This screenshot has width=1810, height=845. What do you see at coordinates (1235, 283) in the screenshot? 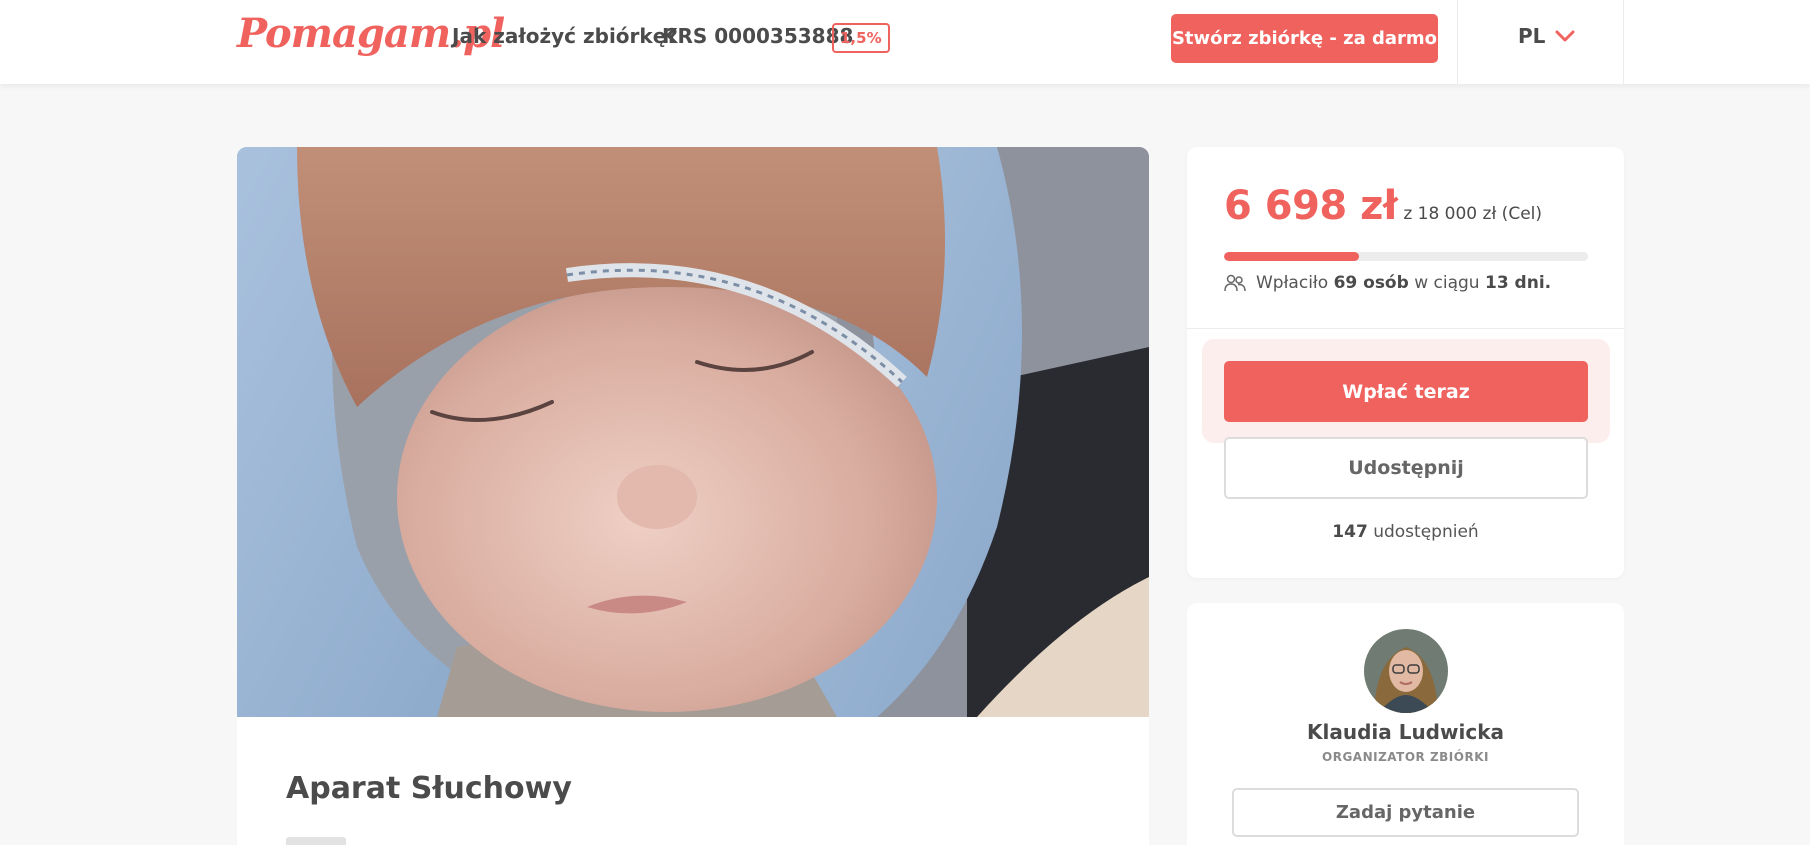
I see `users-icon` at bounding box center [1235, 283].